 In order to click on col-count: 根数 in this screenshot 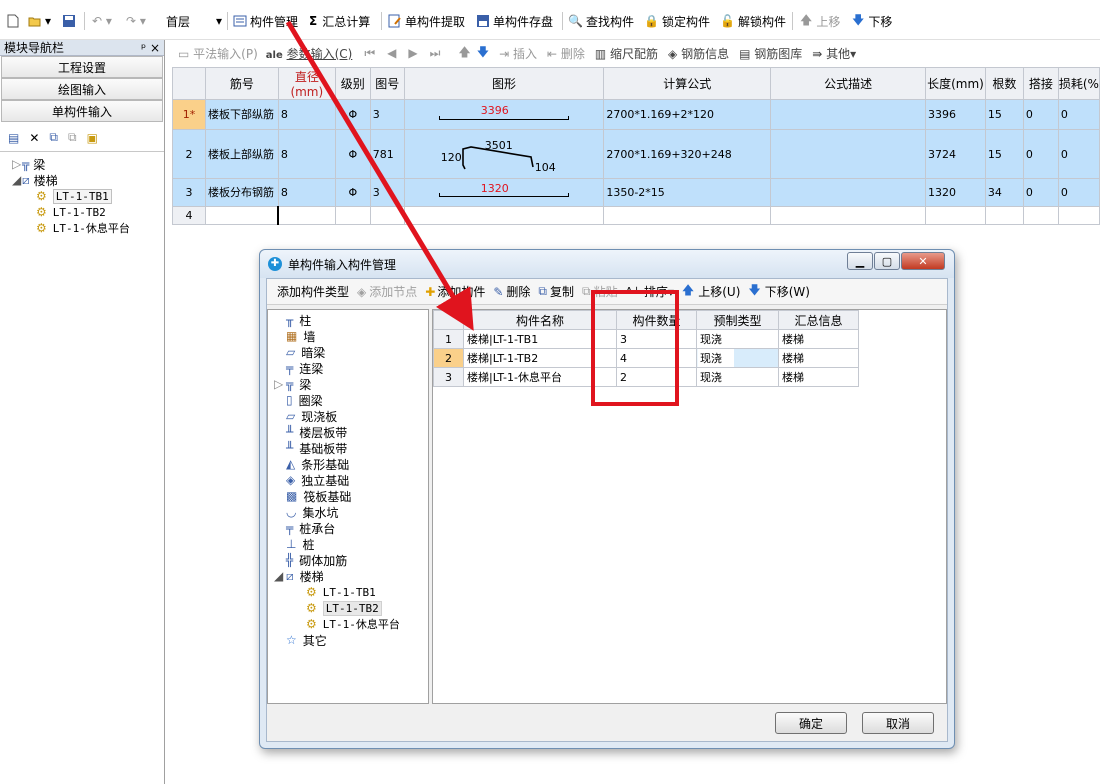, I will do `click(1004, 83)`.